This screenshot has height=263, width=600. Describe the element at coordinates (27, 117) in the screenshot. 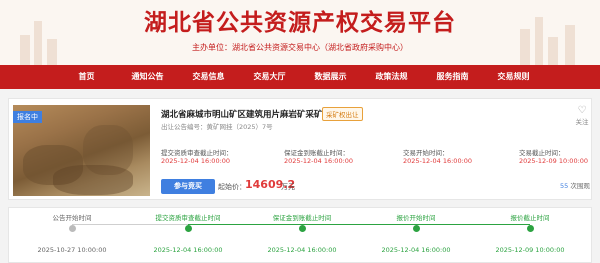

I see `status-badge: 报名中` at that location.